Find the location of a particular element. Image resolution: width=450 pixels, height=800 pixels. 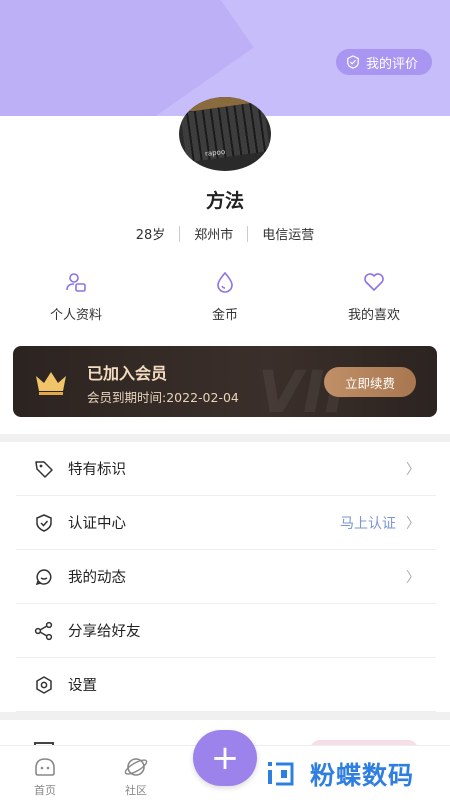

tab-community: 社区 is located at coordinates (136, 776).